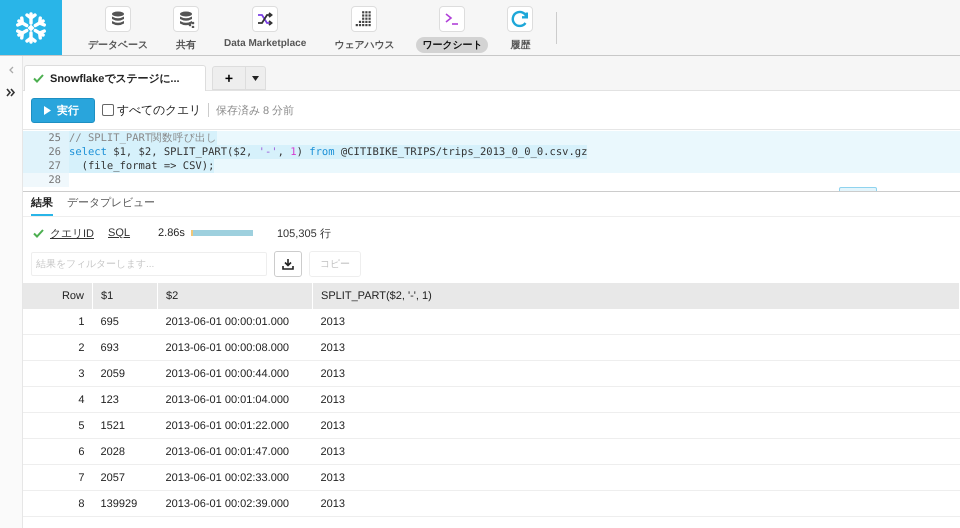  Describe the element at coordinates (520, 19) in the screenshot. I see `history-icon` at that location.